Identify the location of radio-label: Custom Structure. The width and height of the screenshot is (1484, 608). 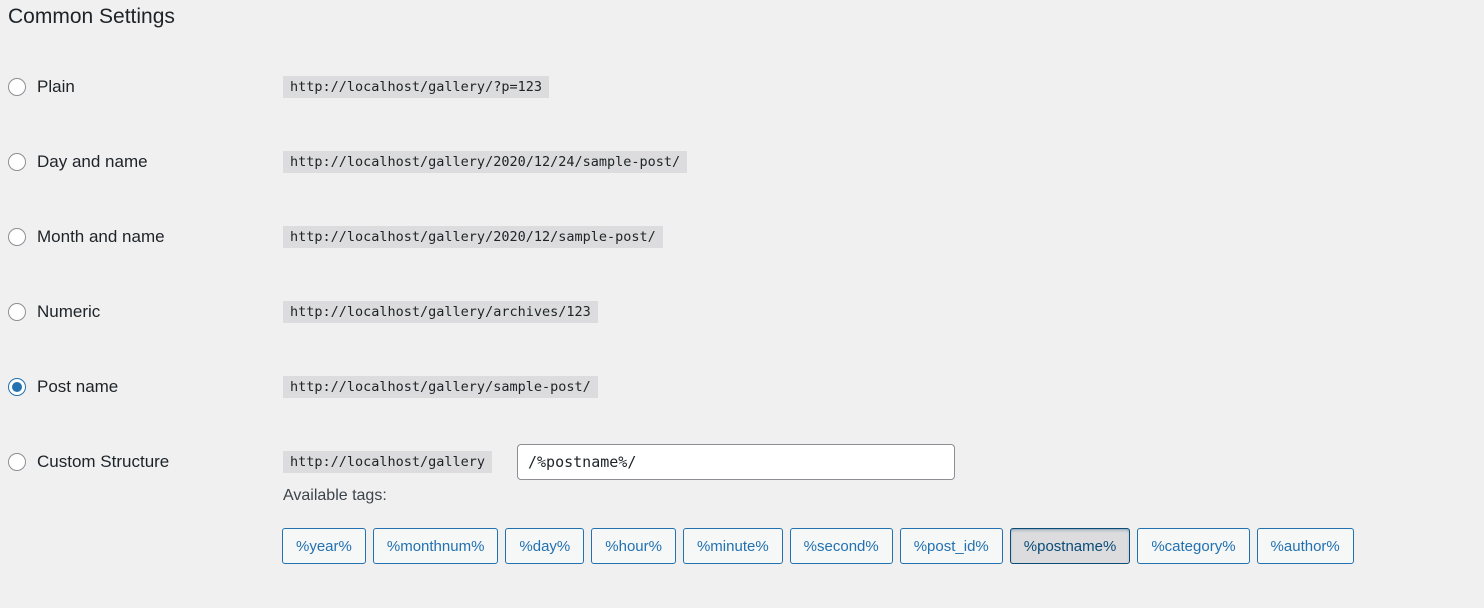
(103, 461).